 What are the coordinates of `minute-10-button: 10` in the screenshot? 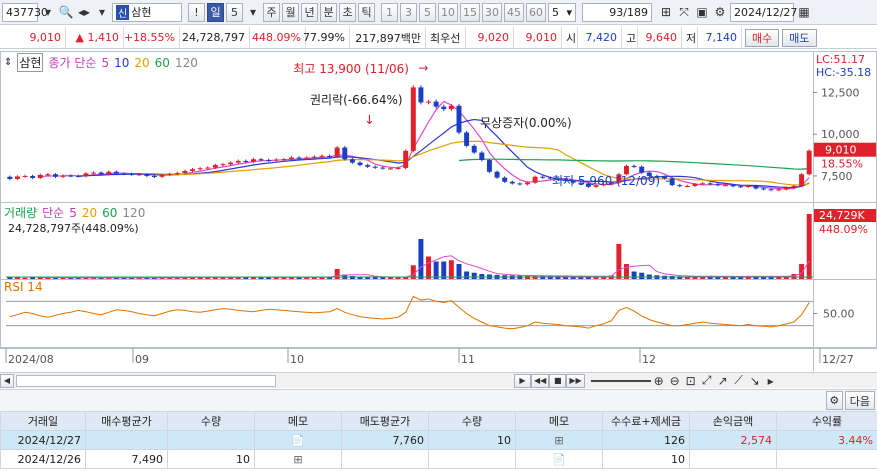 It's located at (448, 12).